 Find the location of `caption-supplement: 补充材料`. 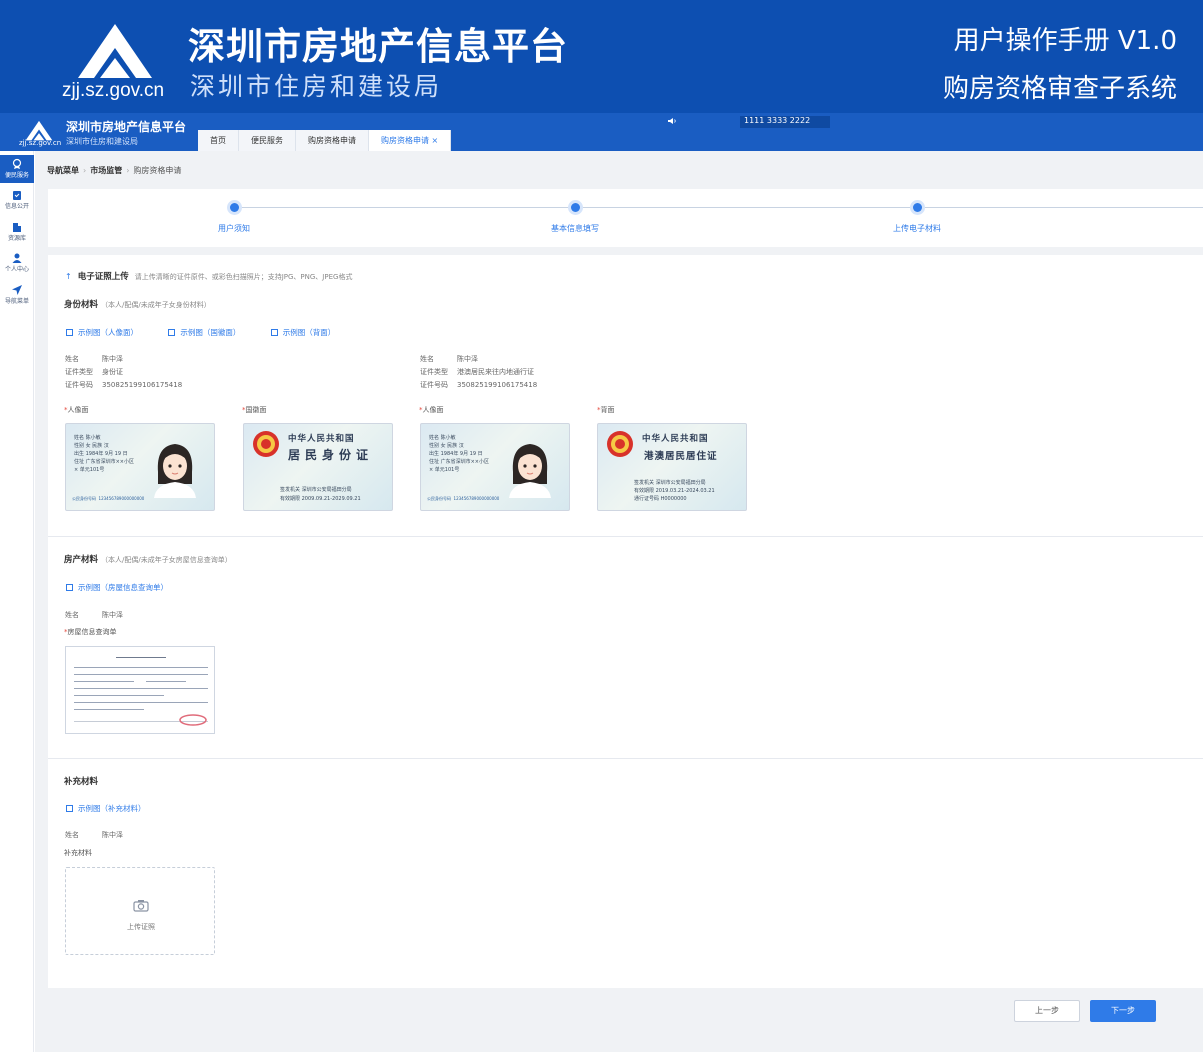

caption-supplement: 补充材料 is located at coordinates (78, 853).